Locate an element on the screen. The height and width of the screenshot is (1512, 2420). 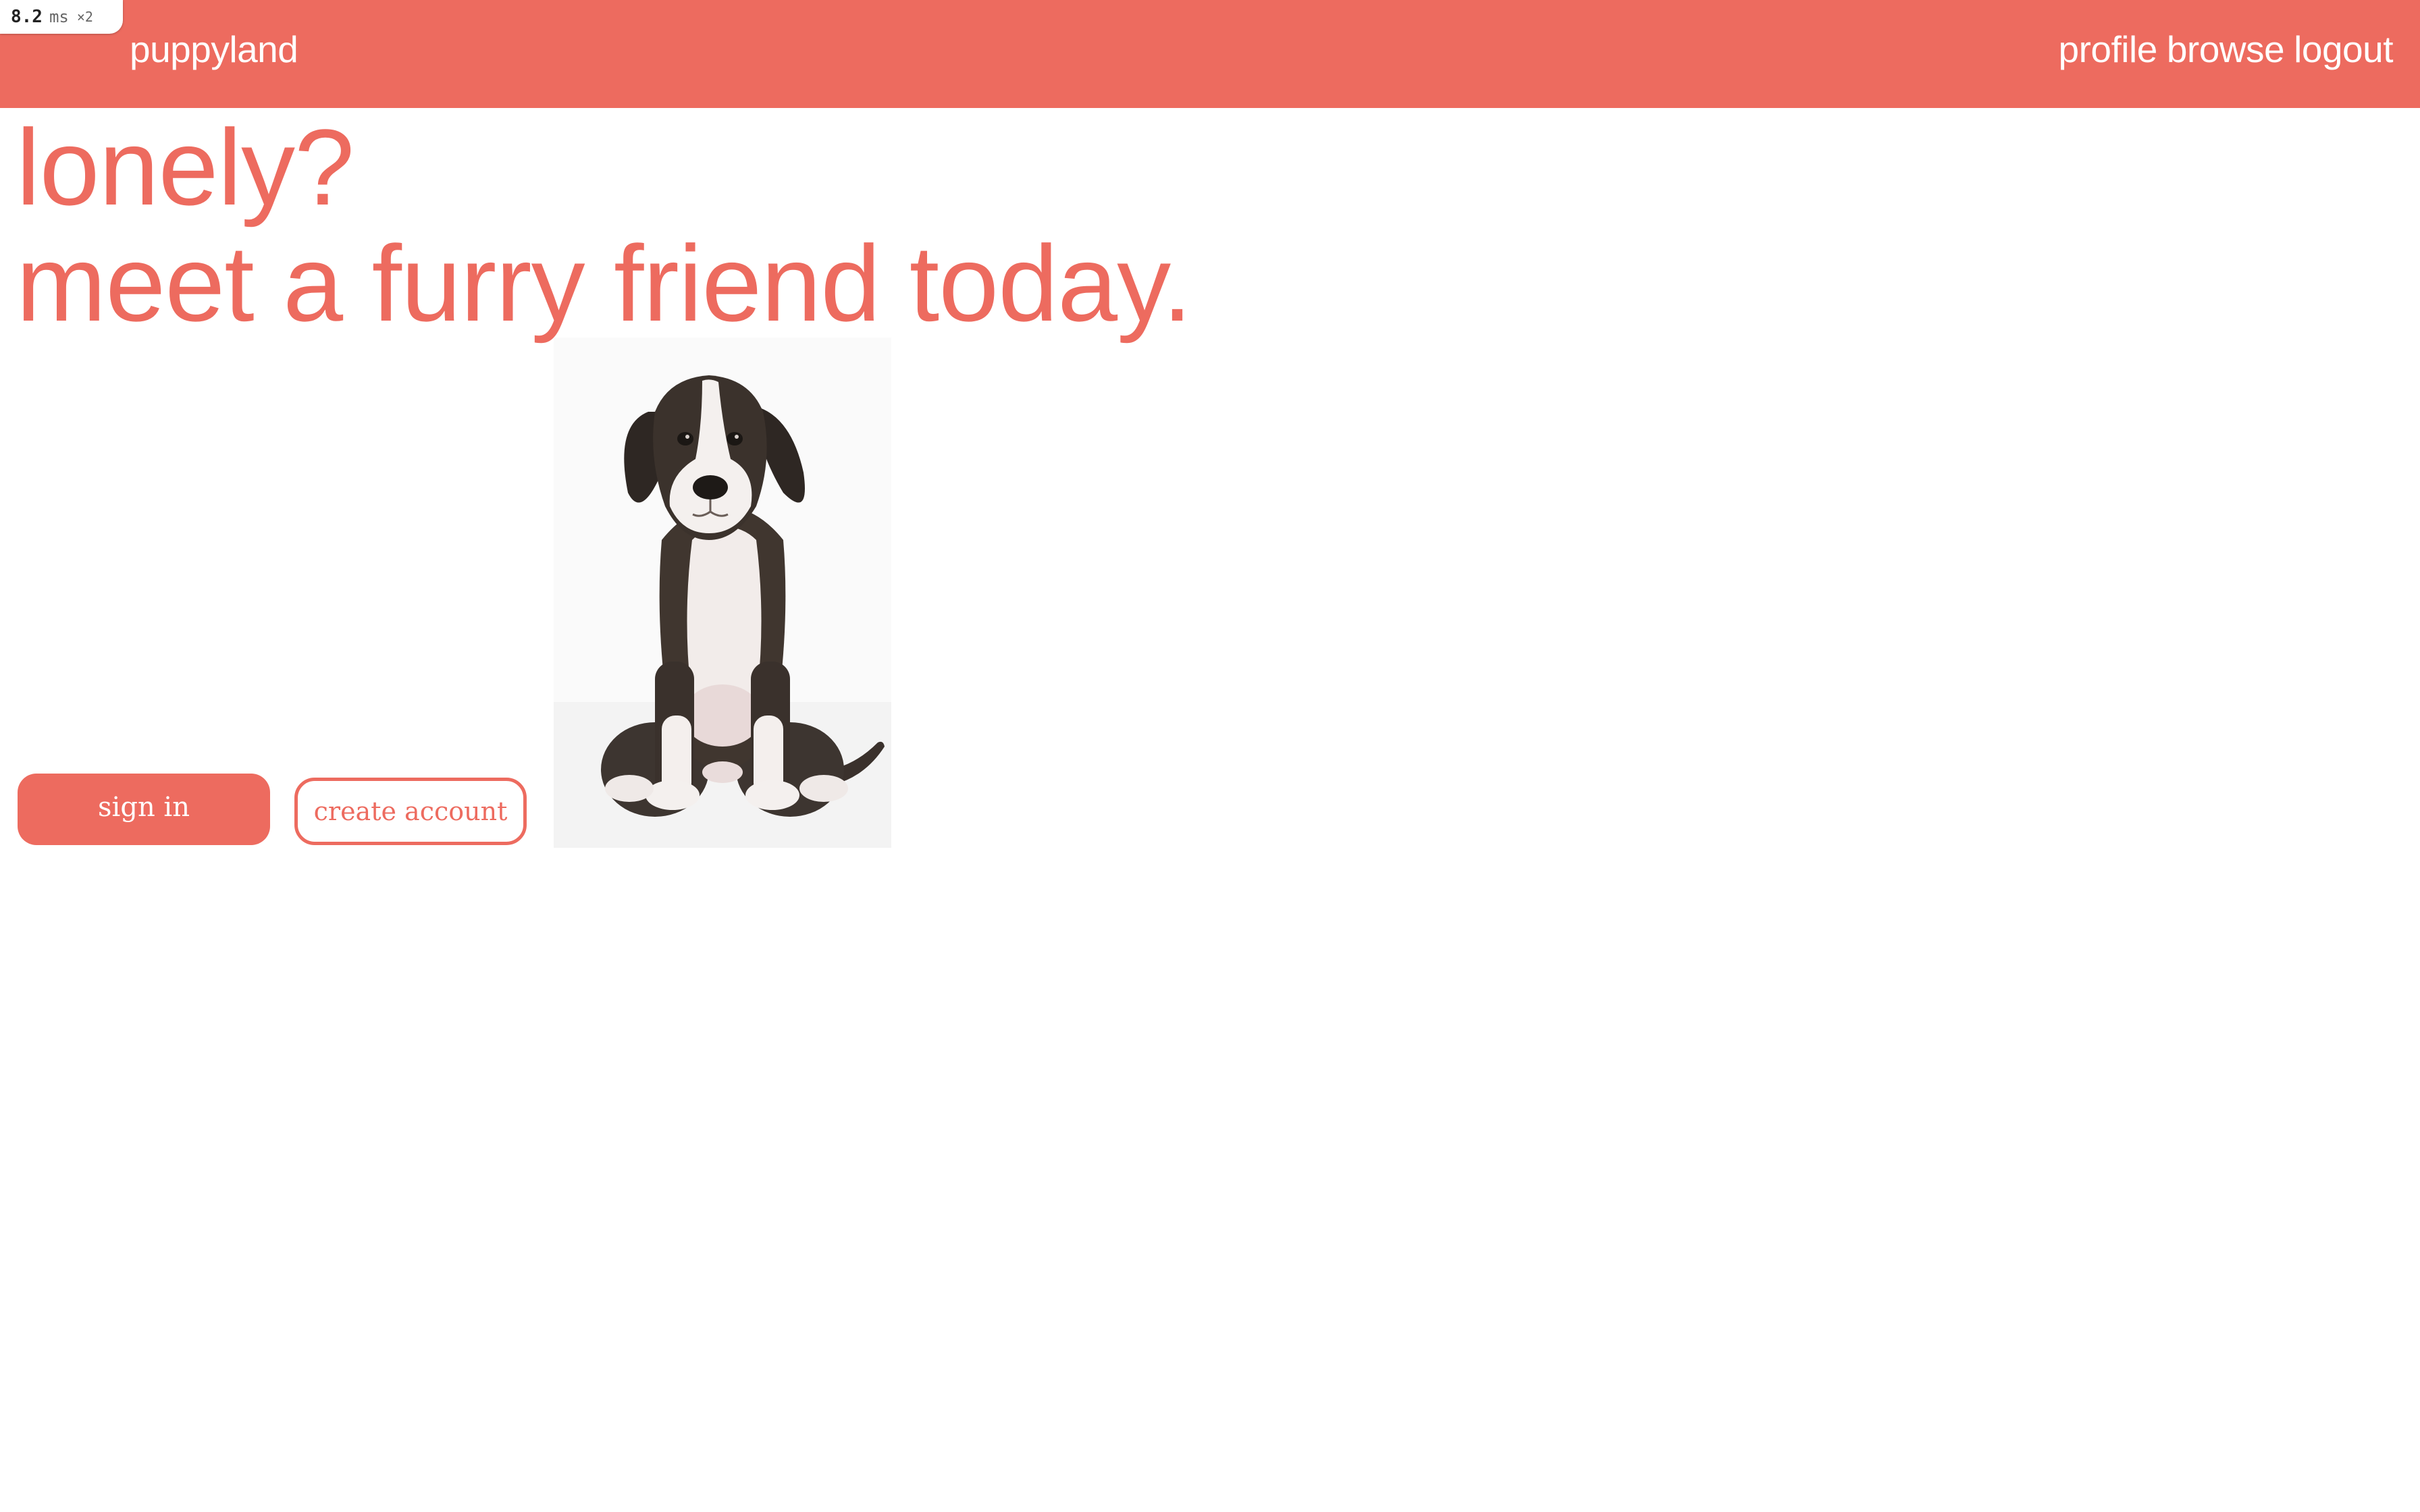
render-time-multiplier: ×2 is located at coordinates (84, 17).